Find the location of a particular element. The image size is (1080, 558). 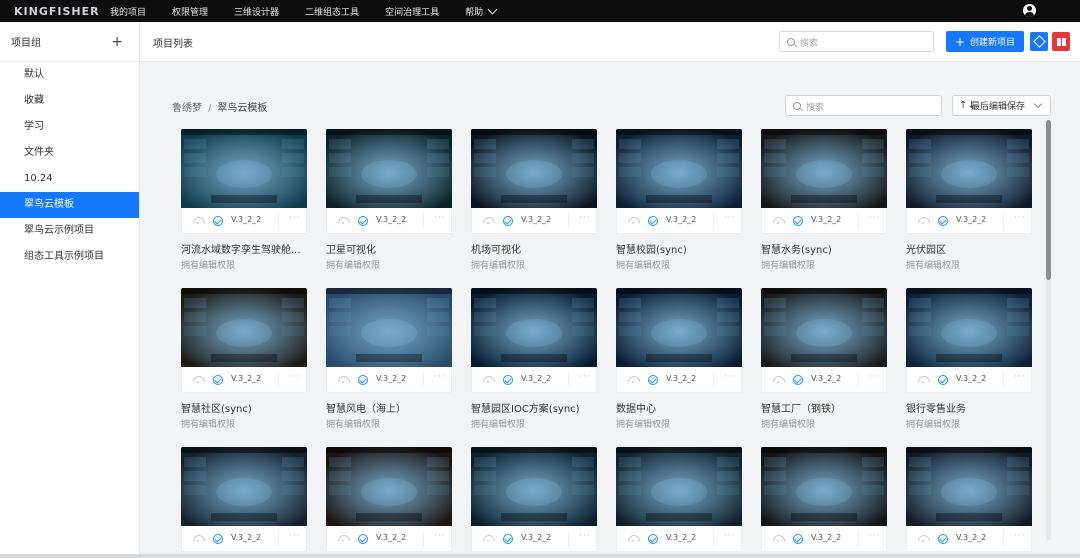

sort-select: ↑↓ 最后编辑保存 is located at coordinates (1001, 105).